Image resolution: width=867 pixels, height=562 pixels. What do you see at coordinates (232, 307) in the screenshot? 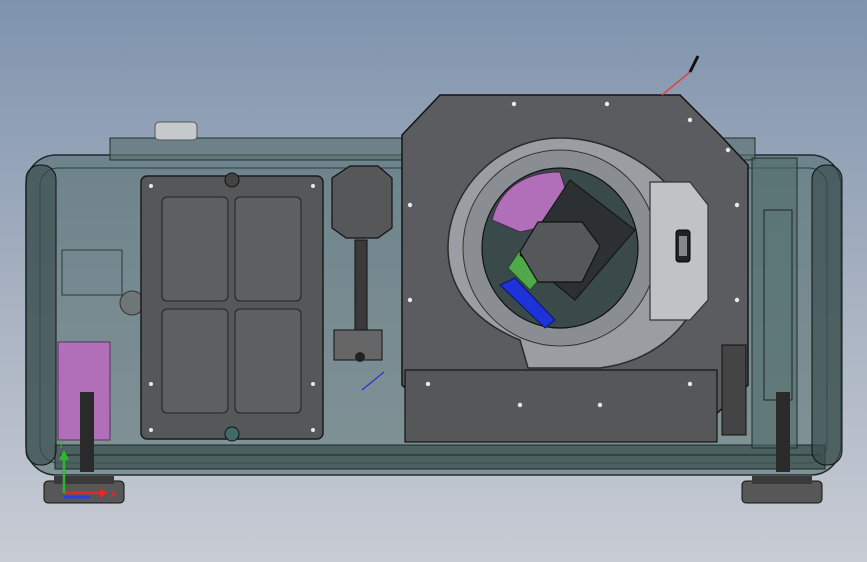
I see `access-panel` at bounding box center [232, 307].